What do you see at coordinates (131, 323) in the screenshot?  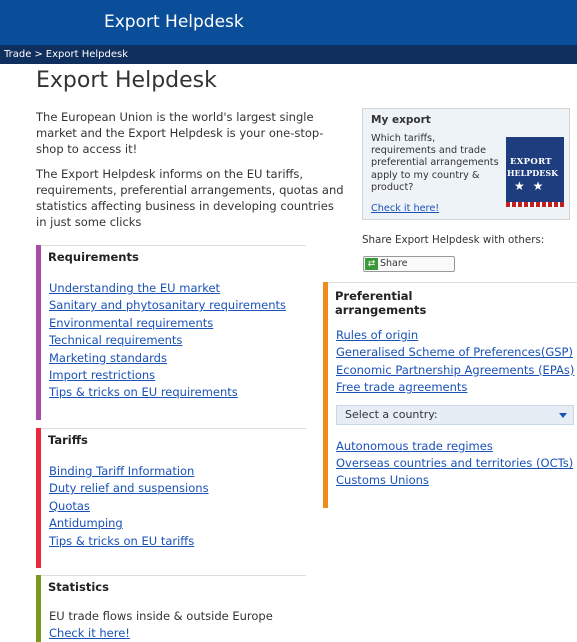 I see `link-environmental-requirements: Environmental requirements` at bounding box center [131, 323].